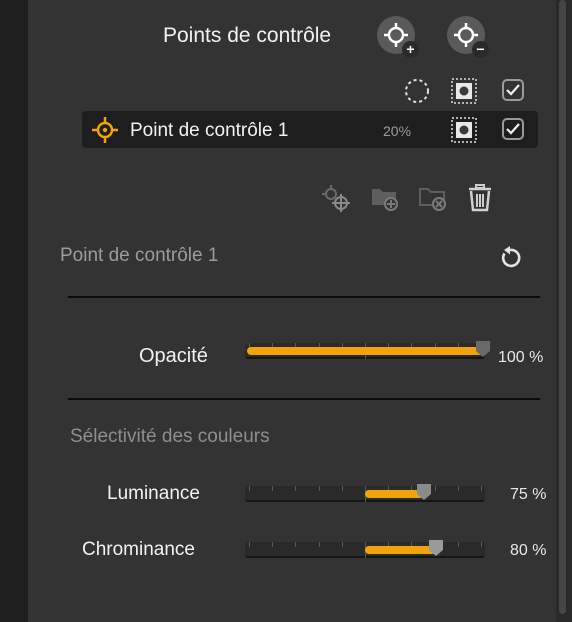  I want to click on reset-button, so click(510, 258).